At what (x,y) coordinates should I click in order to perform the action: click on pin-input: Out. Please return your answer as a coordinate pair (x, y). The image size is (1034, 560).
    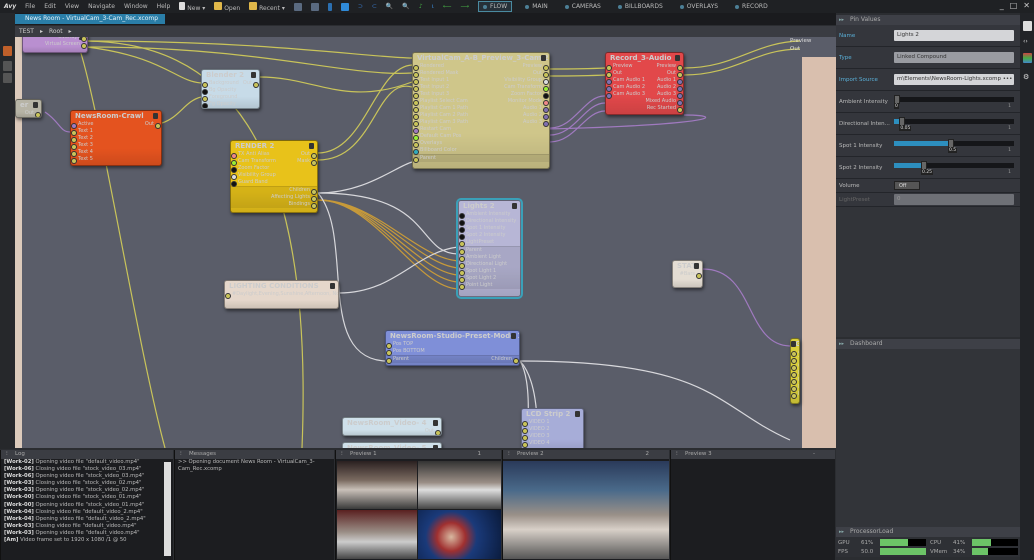
    Looking at the image, I should click on (625, 74).